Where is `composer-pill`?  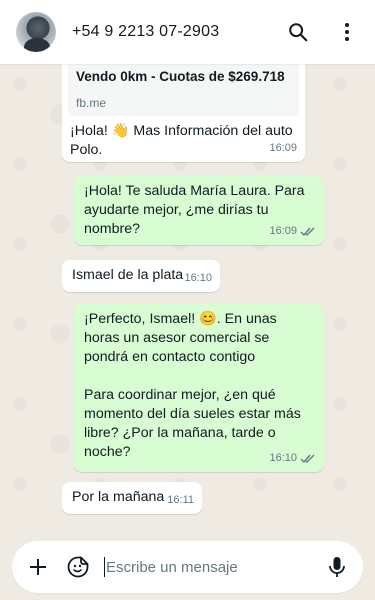 composer-pill is located at coordinates (187, 567).